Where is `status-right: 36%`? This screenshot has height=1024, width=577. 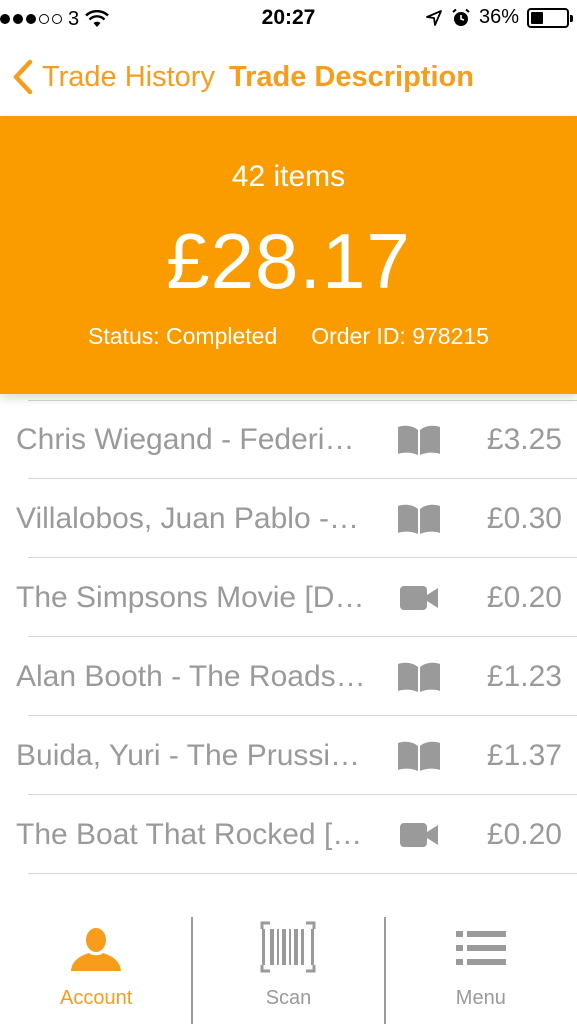 status-right: 36% is located at coordinates (499, 17).